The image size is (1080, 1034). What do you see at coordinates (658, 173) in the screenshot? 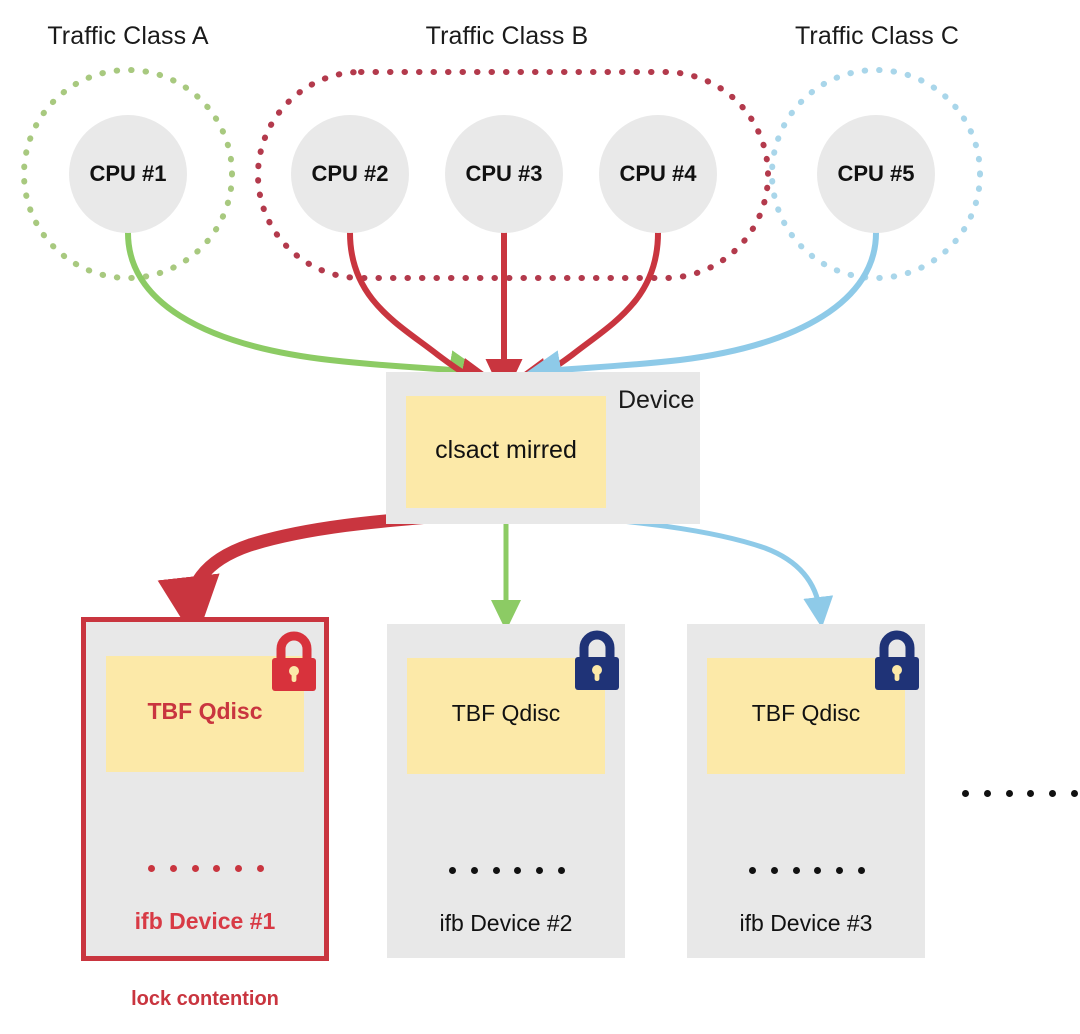
I see `cpu-4-label: CPU #4` at bounding box center [658, 173].